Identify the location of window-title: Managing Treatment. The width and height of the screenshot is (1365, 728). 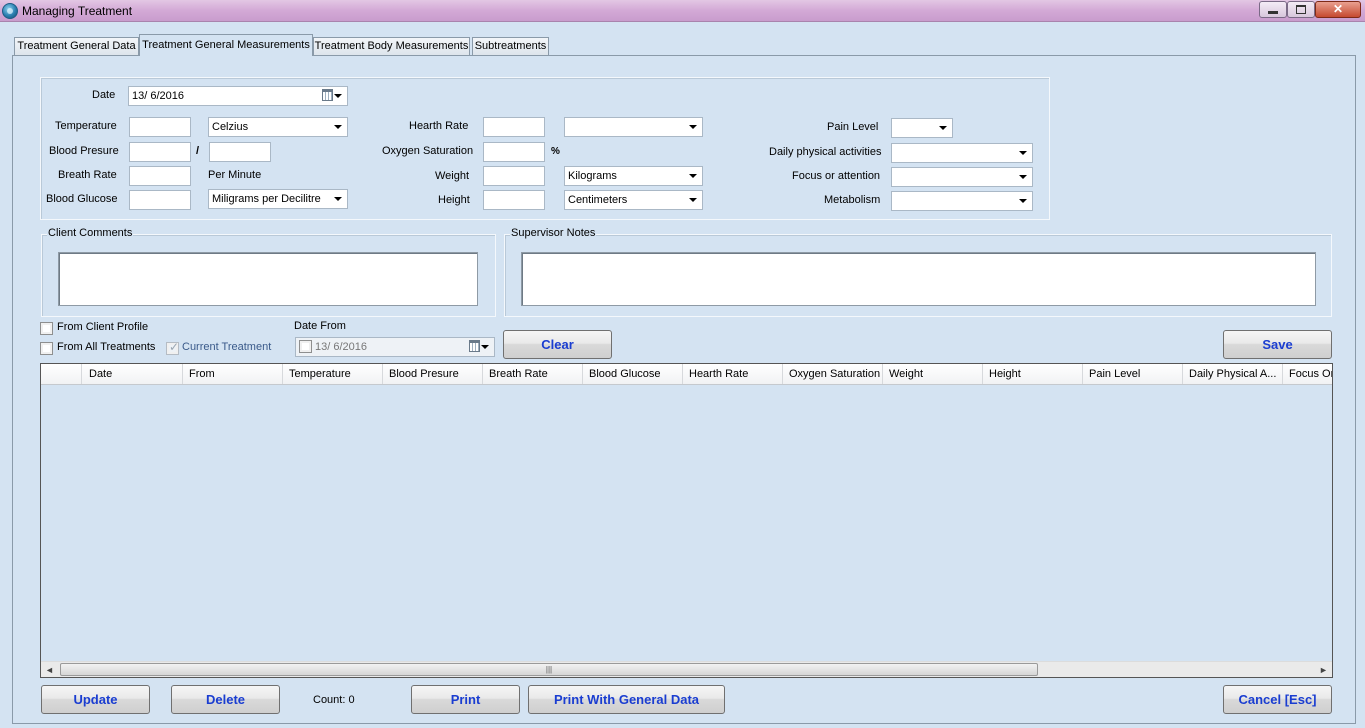
(77, 11).